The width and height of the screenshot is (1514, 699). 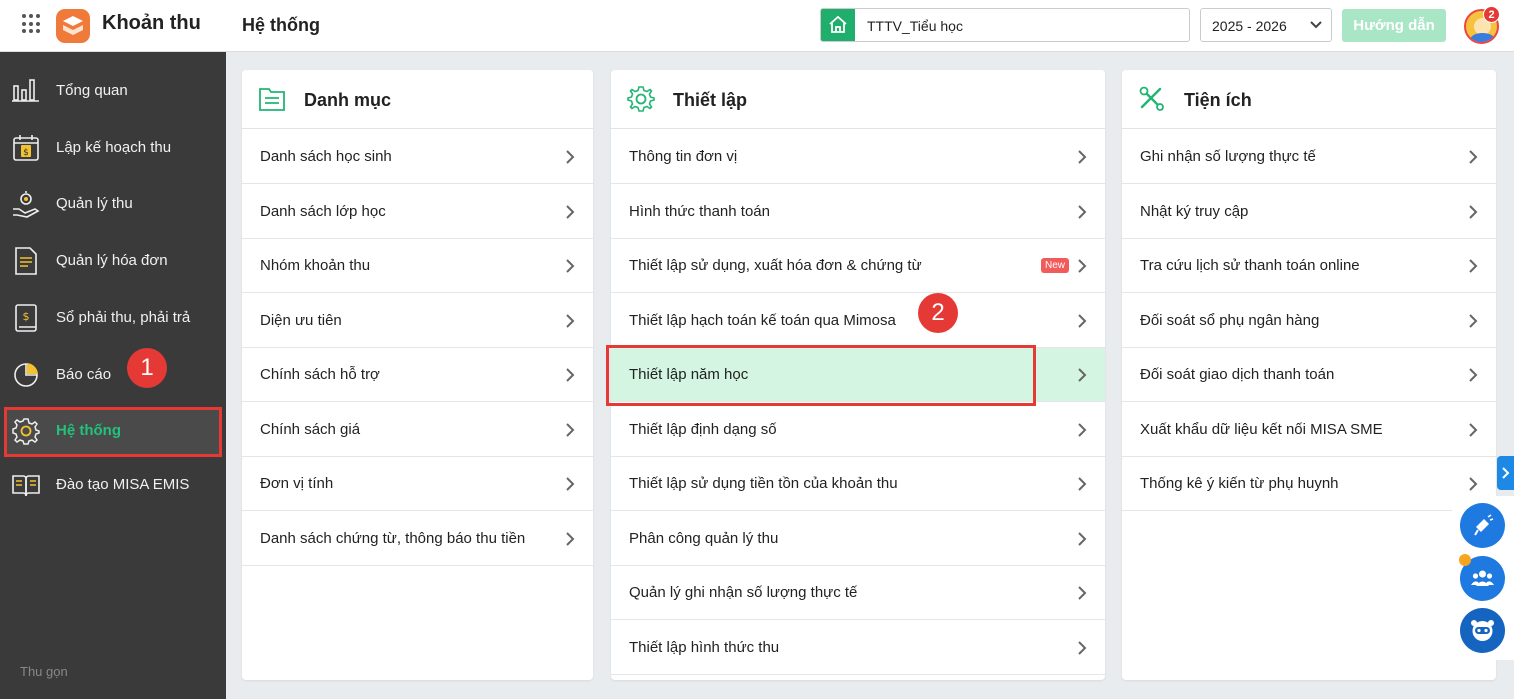 I want to click on menu-row-label: Đối soát sổ phụ ngân hàng, so click(x=1230, y=320).